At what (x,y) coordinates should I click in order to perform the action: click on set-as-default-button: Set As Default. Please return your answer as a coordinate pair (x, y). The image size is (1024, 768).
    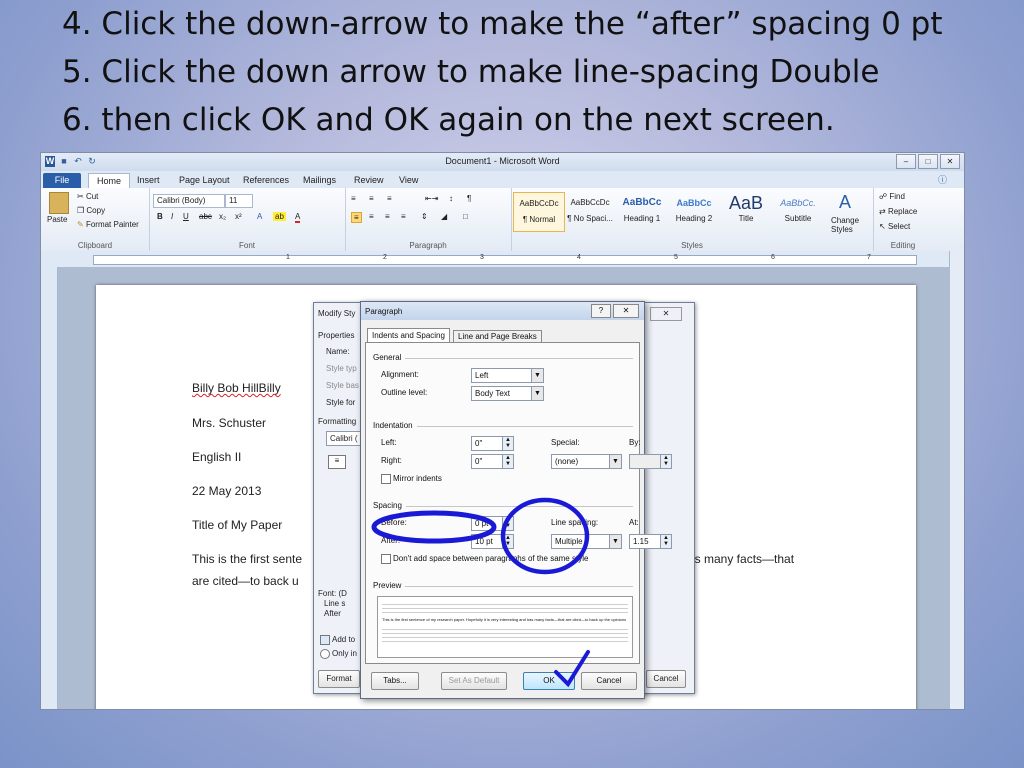
    Looking at the image, I should click on (474, 681).